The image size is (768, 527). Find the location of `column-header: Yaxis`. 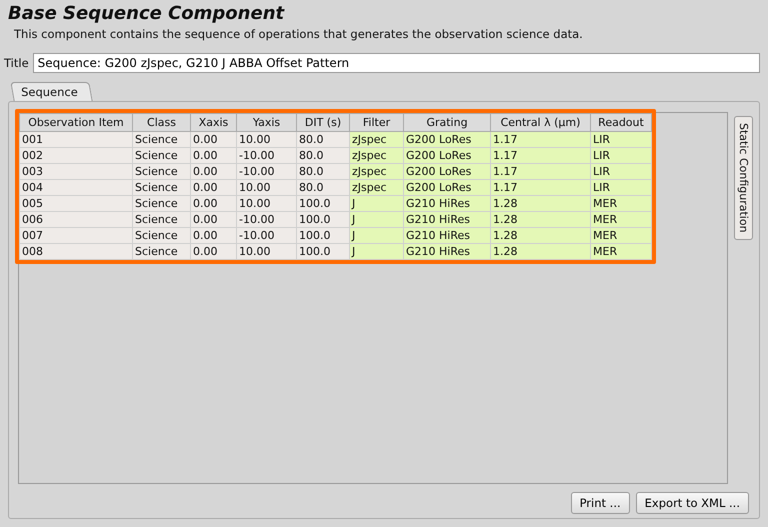

column-header: Yaxis is located at coordinates (266, 123).